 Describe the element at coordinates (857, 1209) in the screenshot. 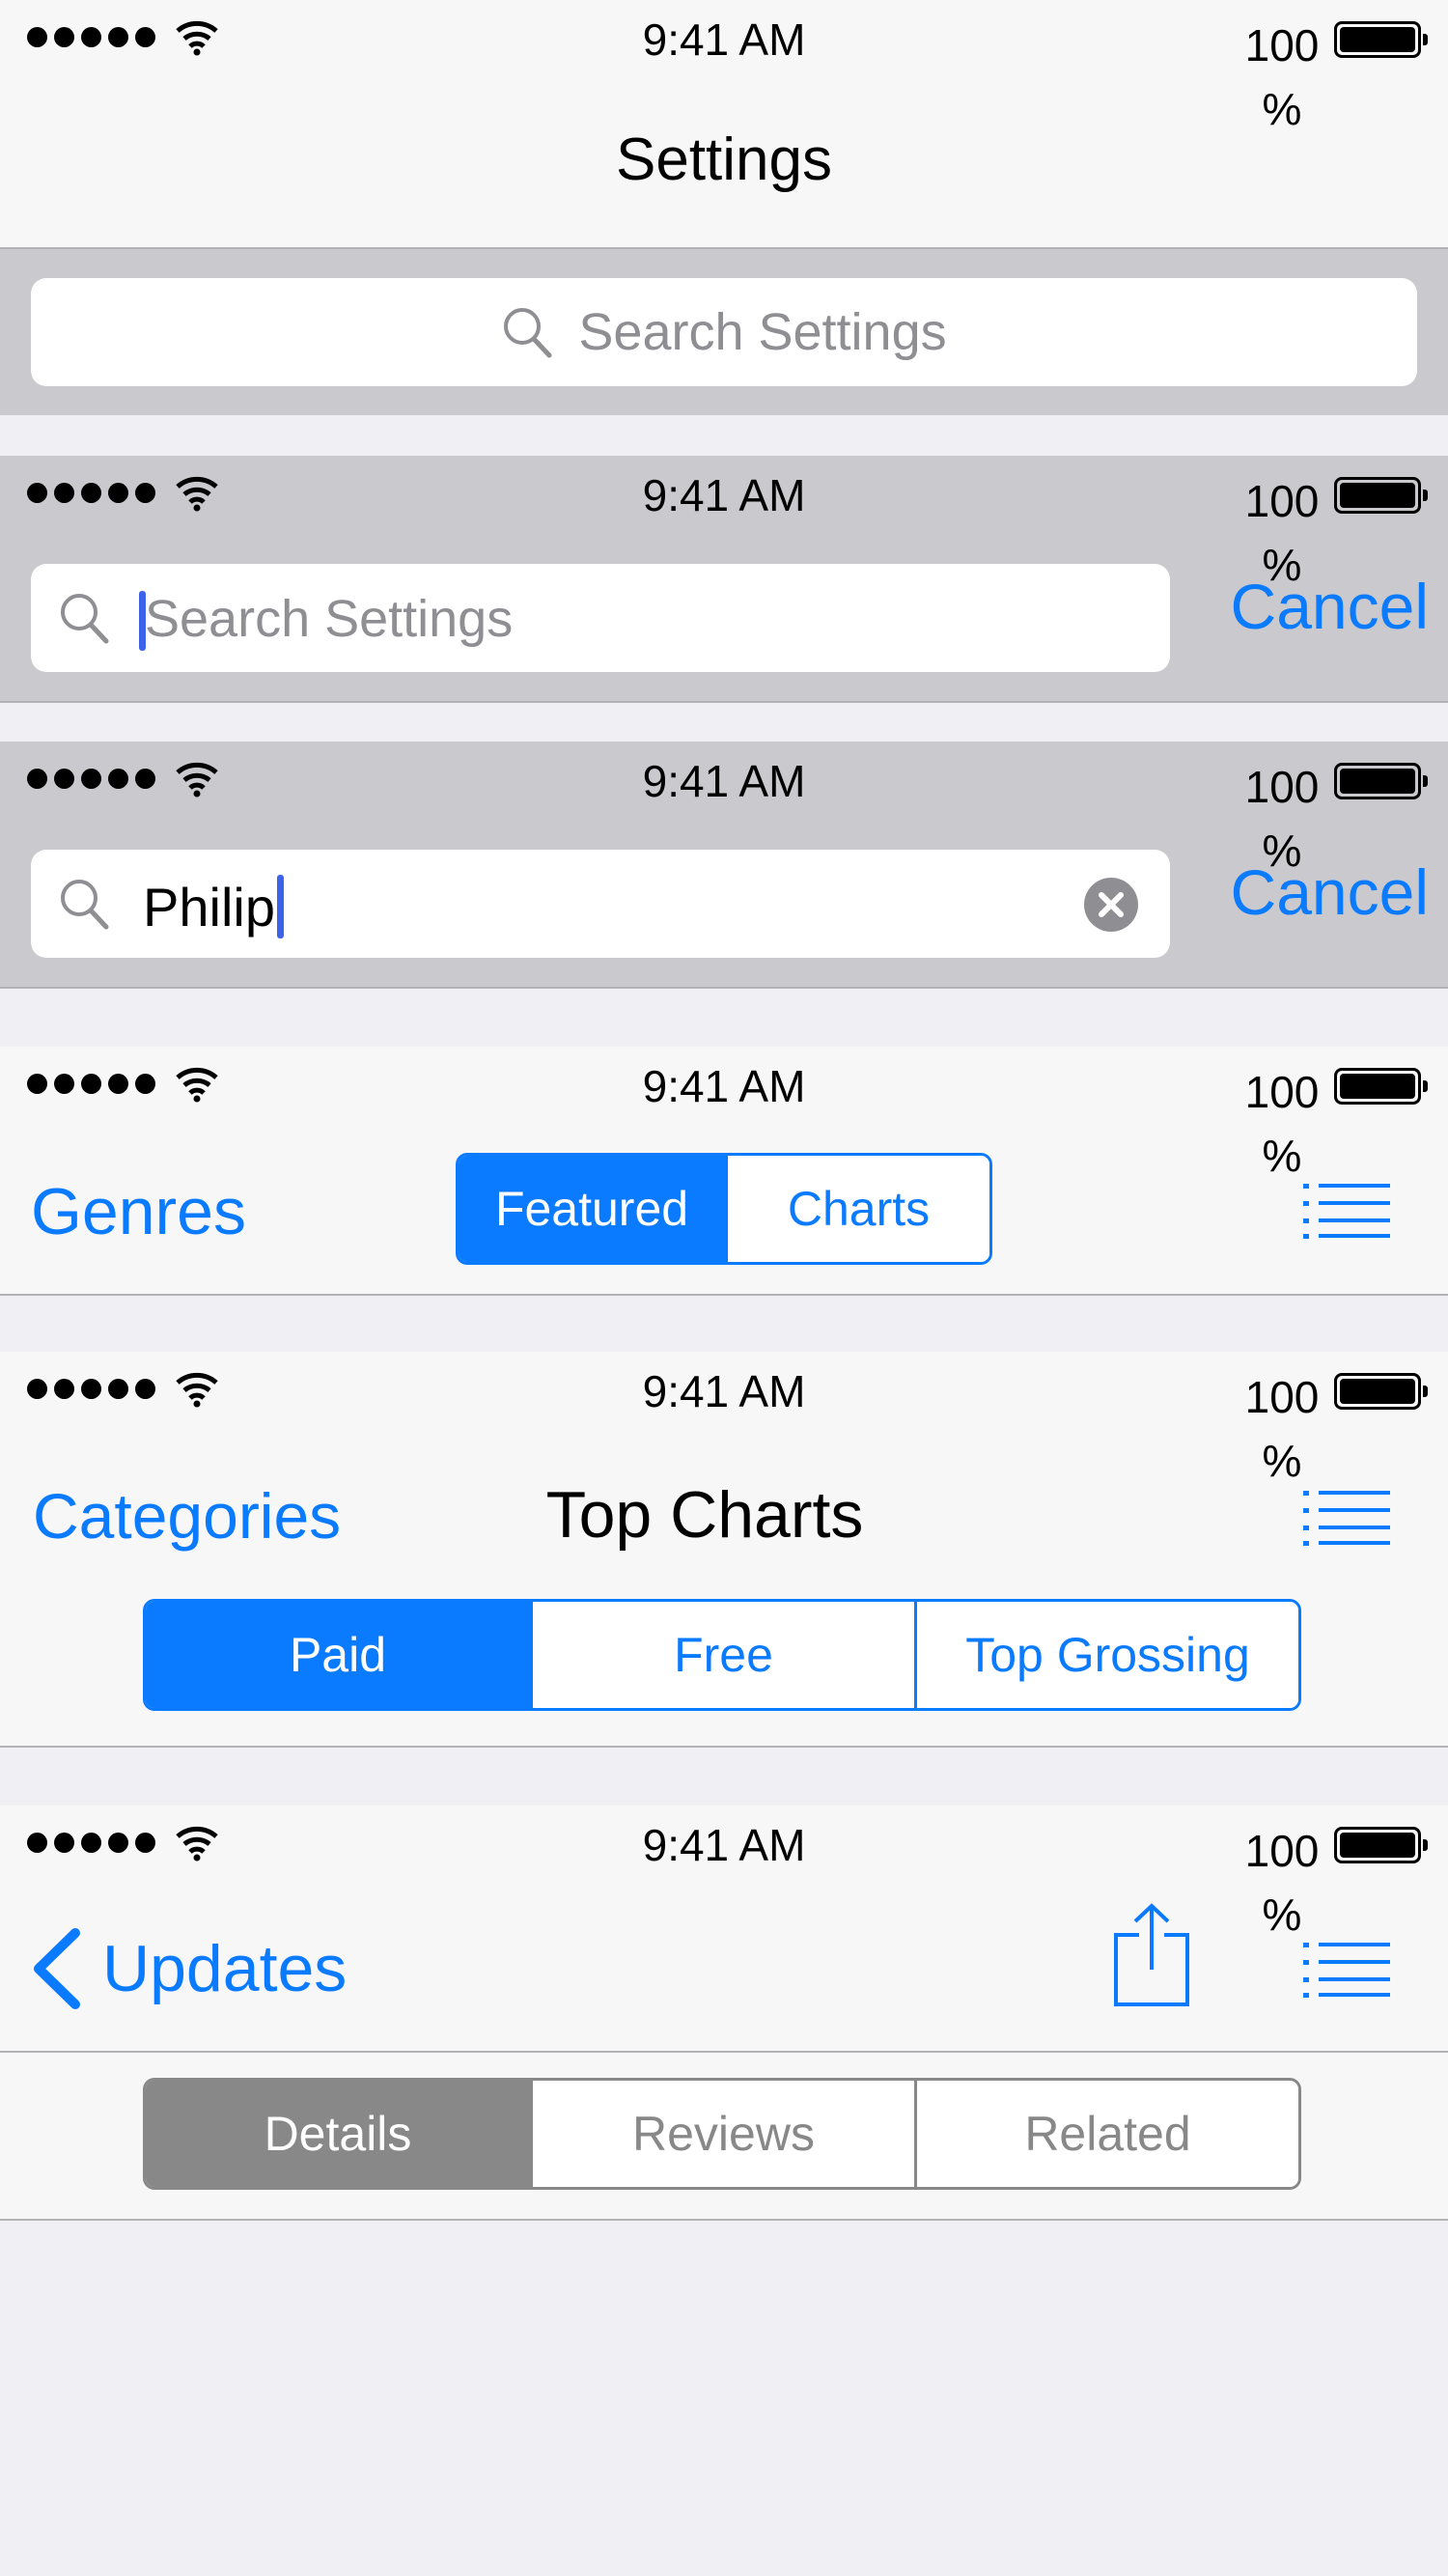

I see `segment-charts: Charts` at that location.